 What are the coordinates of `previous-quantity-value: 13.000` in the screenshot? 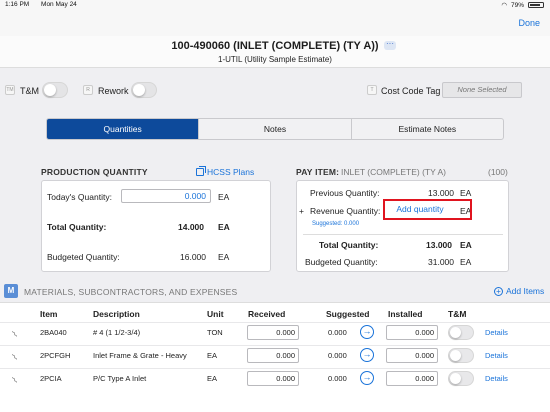 It's located at (441, 193).